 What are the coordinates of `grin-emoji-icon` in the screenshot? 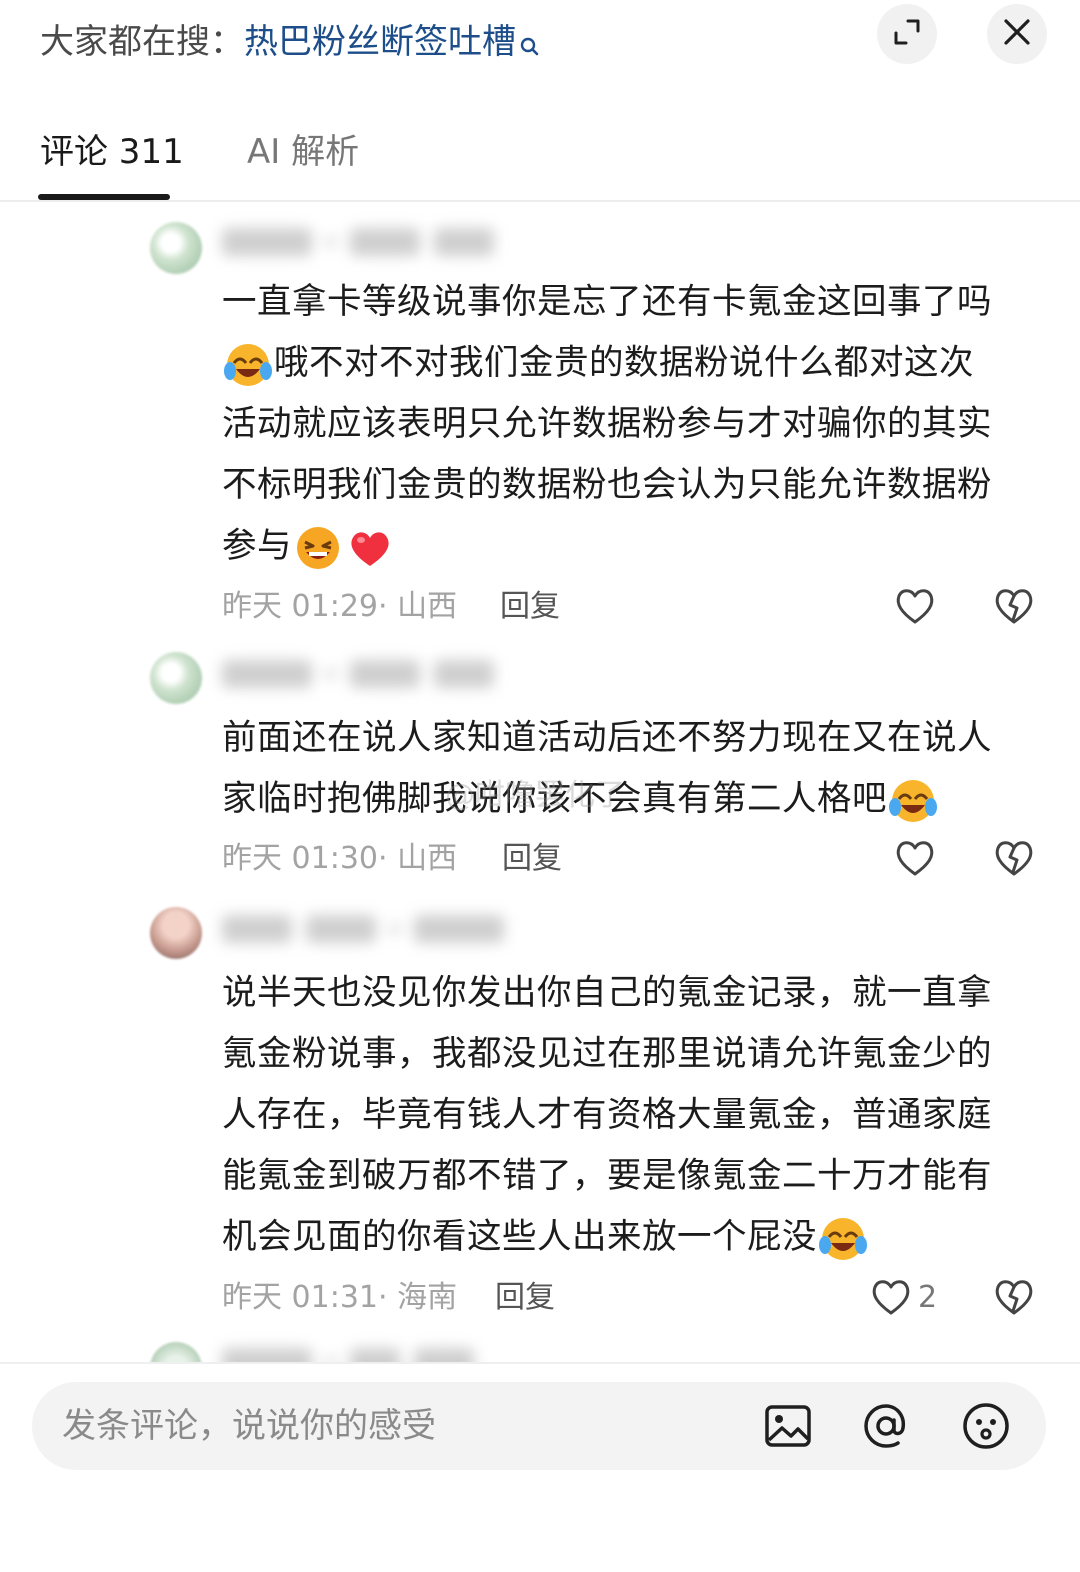 It's located at (318, 548).